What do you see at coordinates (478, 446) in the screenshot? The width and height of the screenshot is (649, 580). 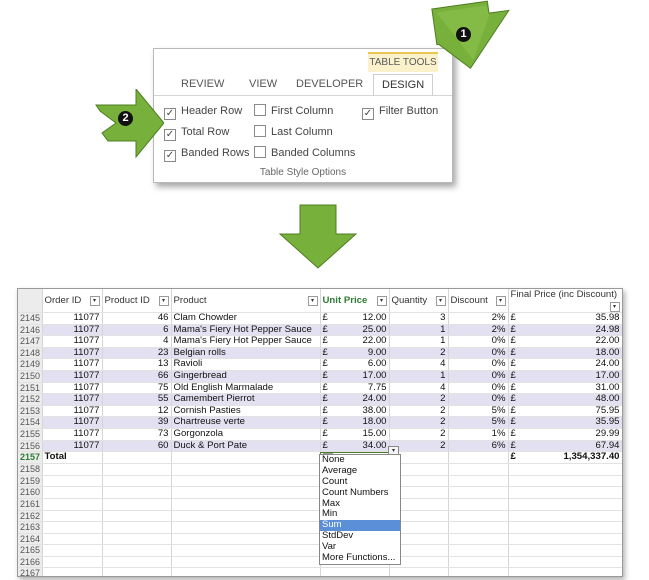 I see `discount-cell: 6%` at bounding box center [478, 446].